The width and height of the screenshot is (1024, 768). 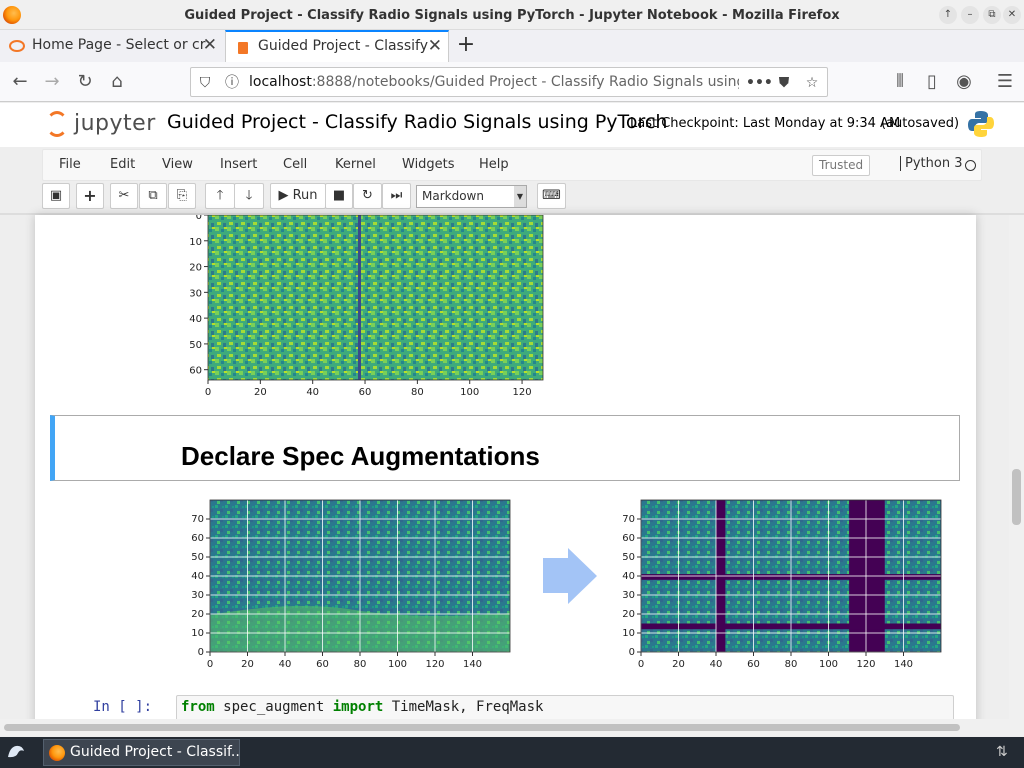 What do you see at coordinates (17, 46) in the screenshot?
I see `jupyter-favicon-icon` at bounding box center [17, 46].